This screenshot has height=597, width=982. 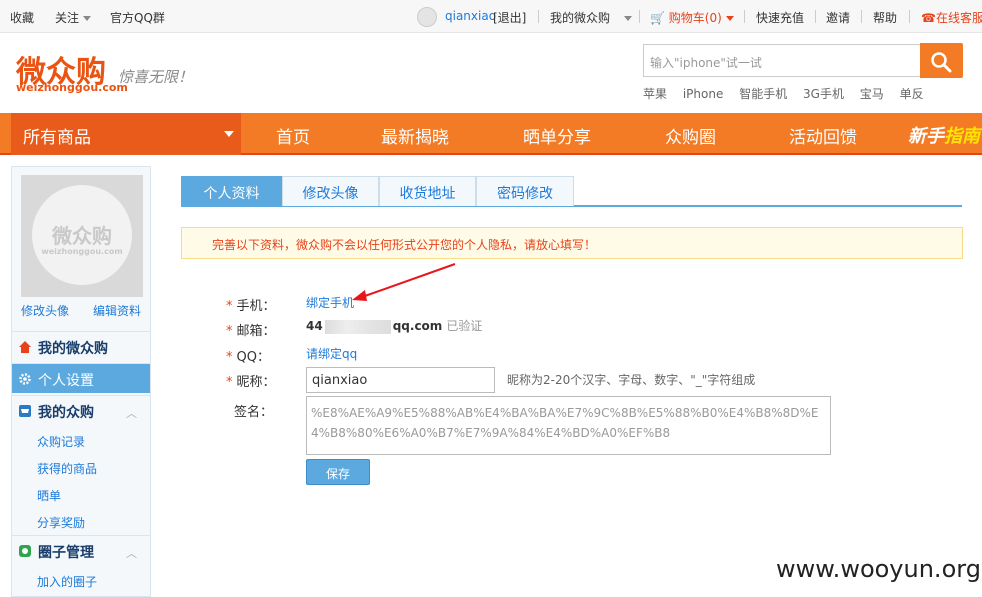 I want to click on annotation-arrow-icon, so click(x=404, y=282).